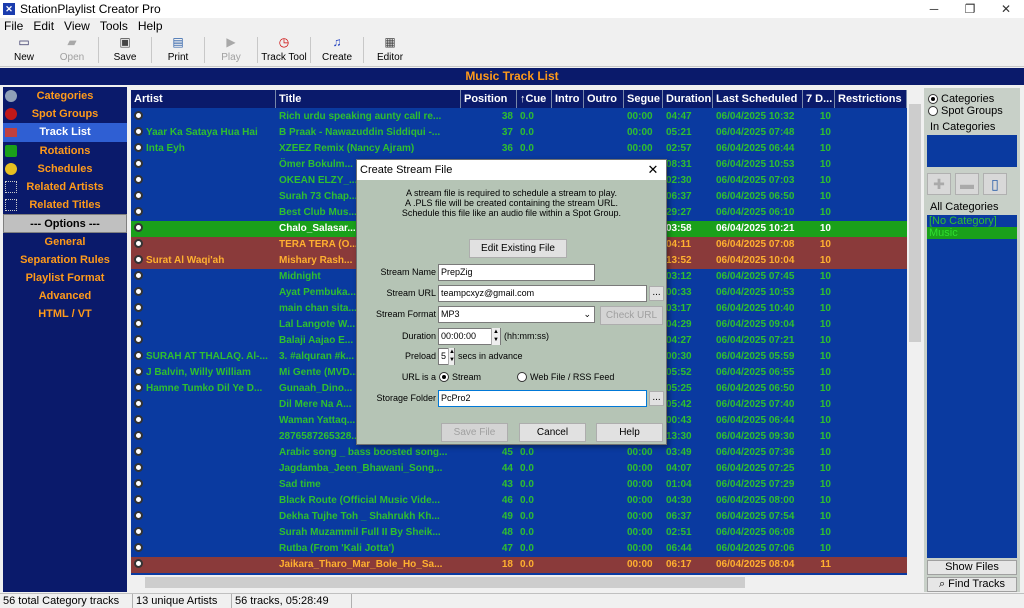  I want to click on save-button: ▣ Save, so click(125, 49).